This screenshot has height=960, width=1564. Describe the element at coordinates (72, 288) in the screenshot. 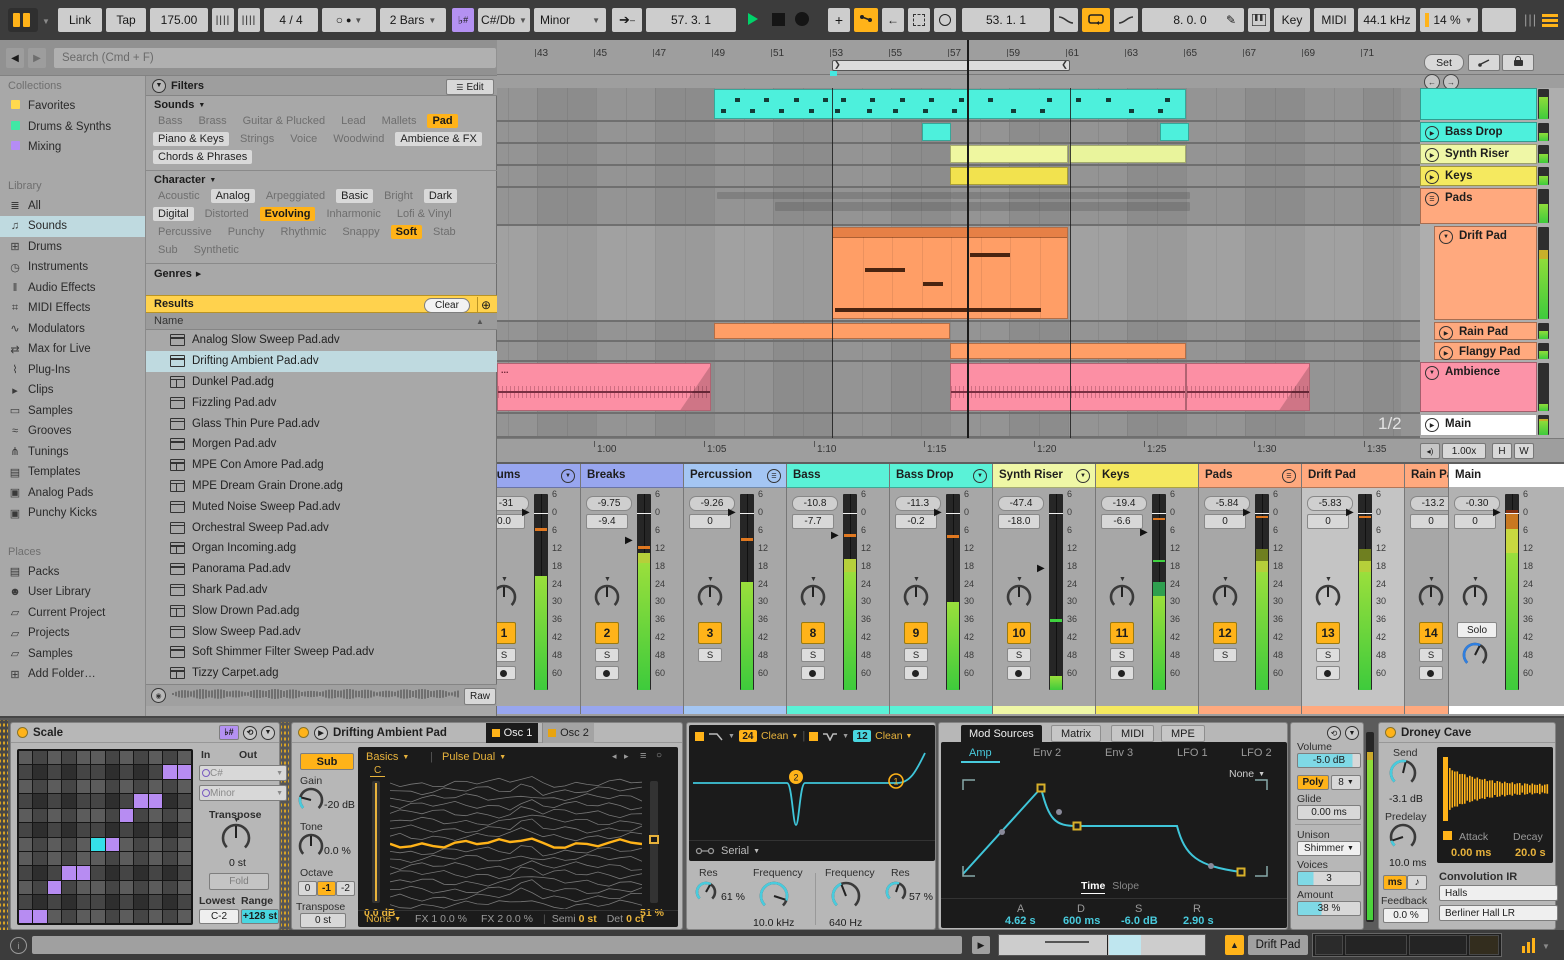

I see `sidebar-item-audio-effects: ‖ Audio Effects` at that location.